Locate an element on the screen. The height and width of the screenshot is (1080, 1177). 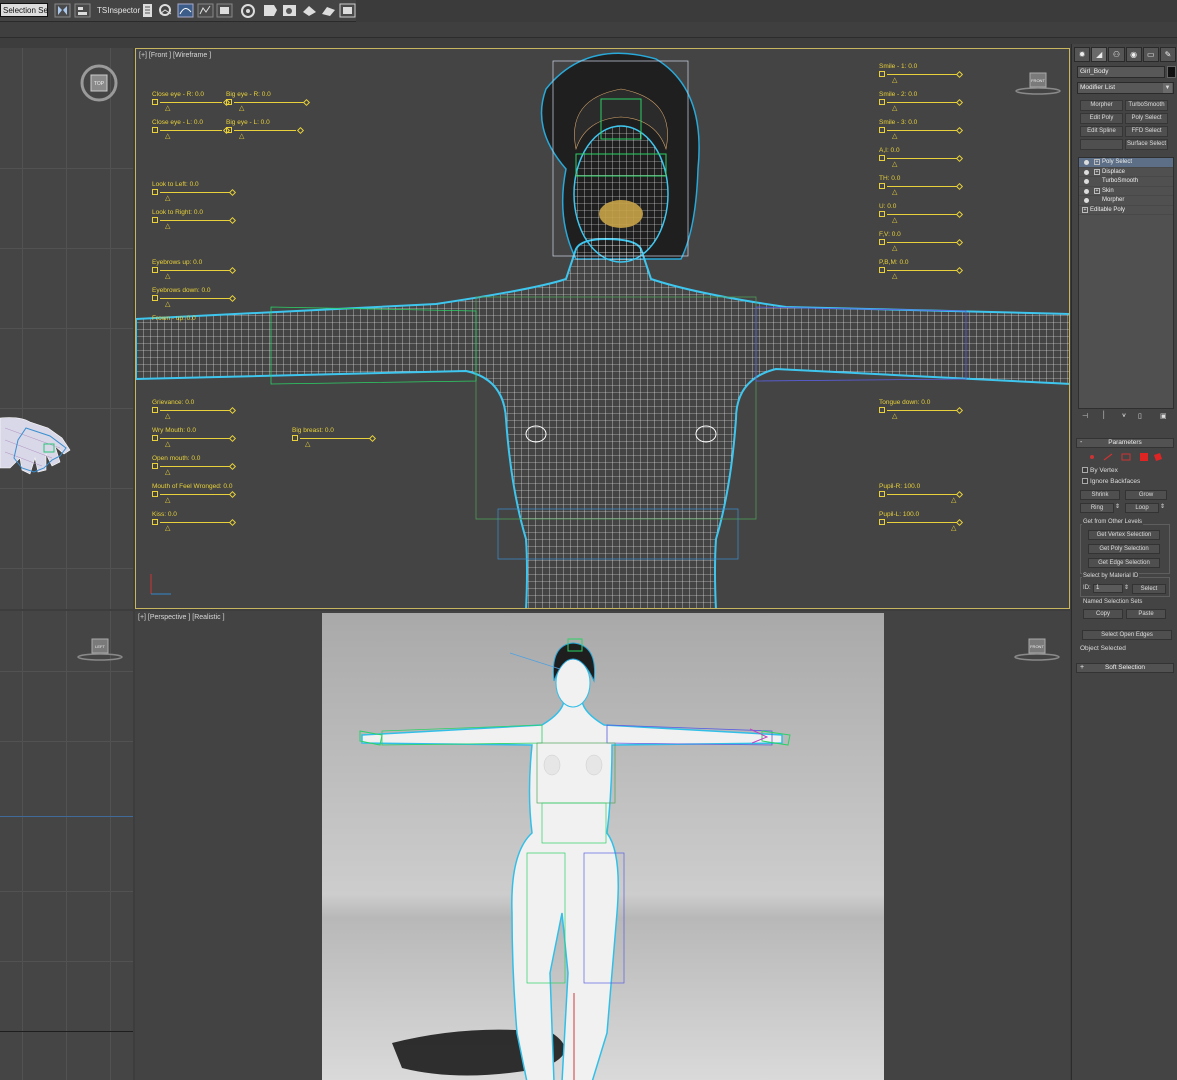
viewport-left: LEFT is located at coordinates (66, 845).